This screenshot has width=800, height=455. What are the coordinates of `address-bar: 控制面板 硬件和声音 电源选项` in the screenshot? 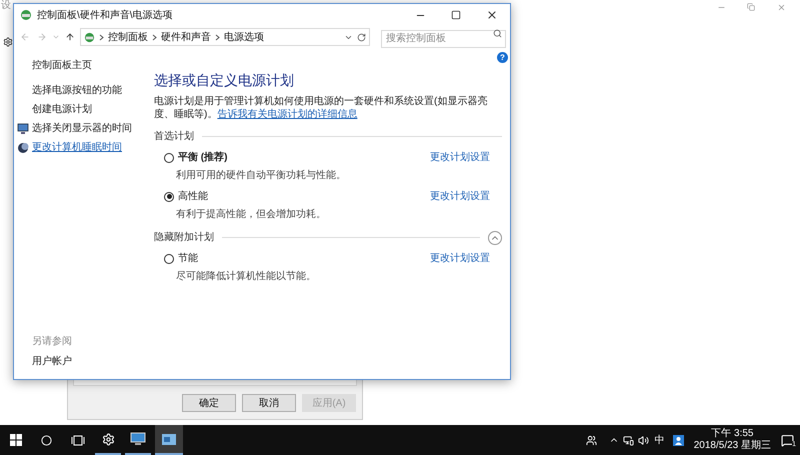 It's located at (225, 37).